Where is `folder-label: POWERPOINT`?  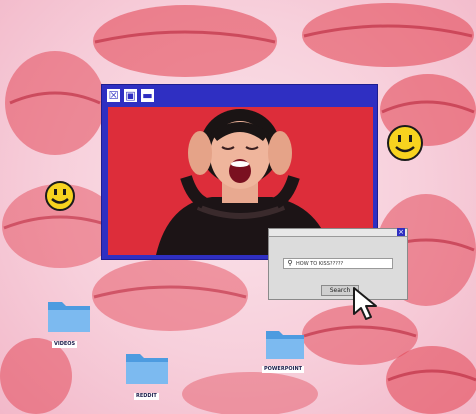 folder-label: POWERPOINT is located at coordinates (283, 369).